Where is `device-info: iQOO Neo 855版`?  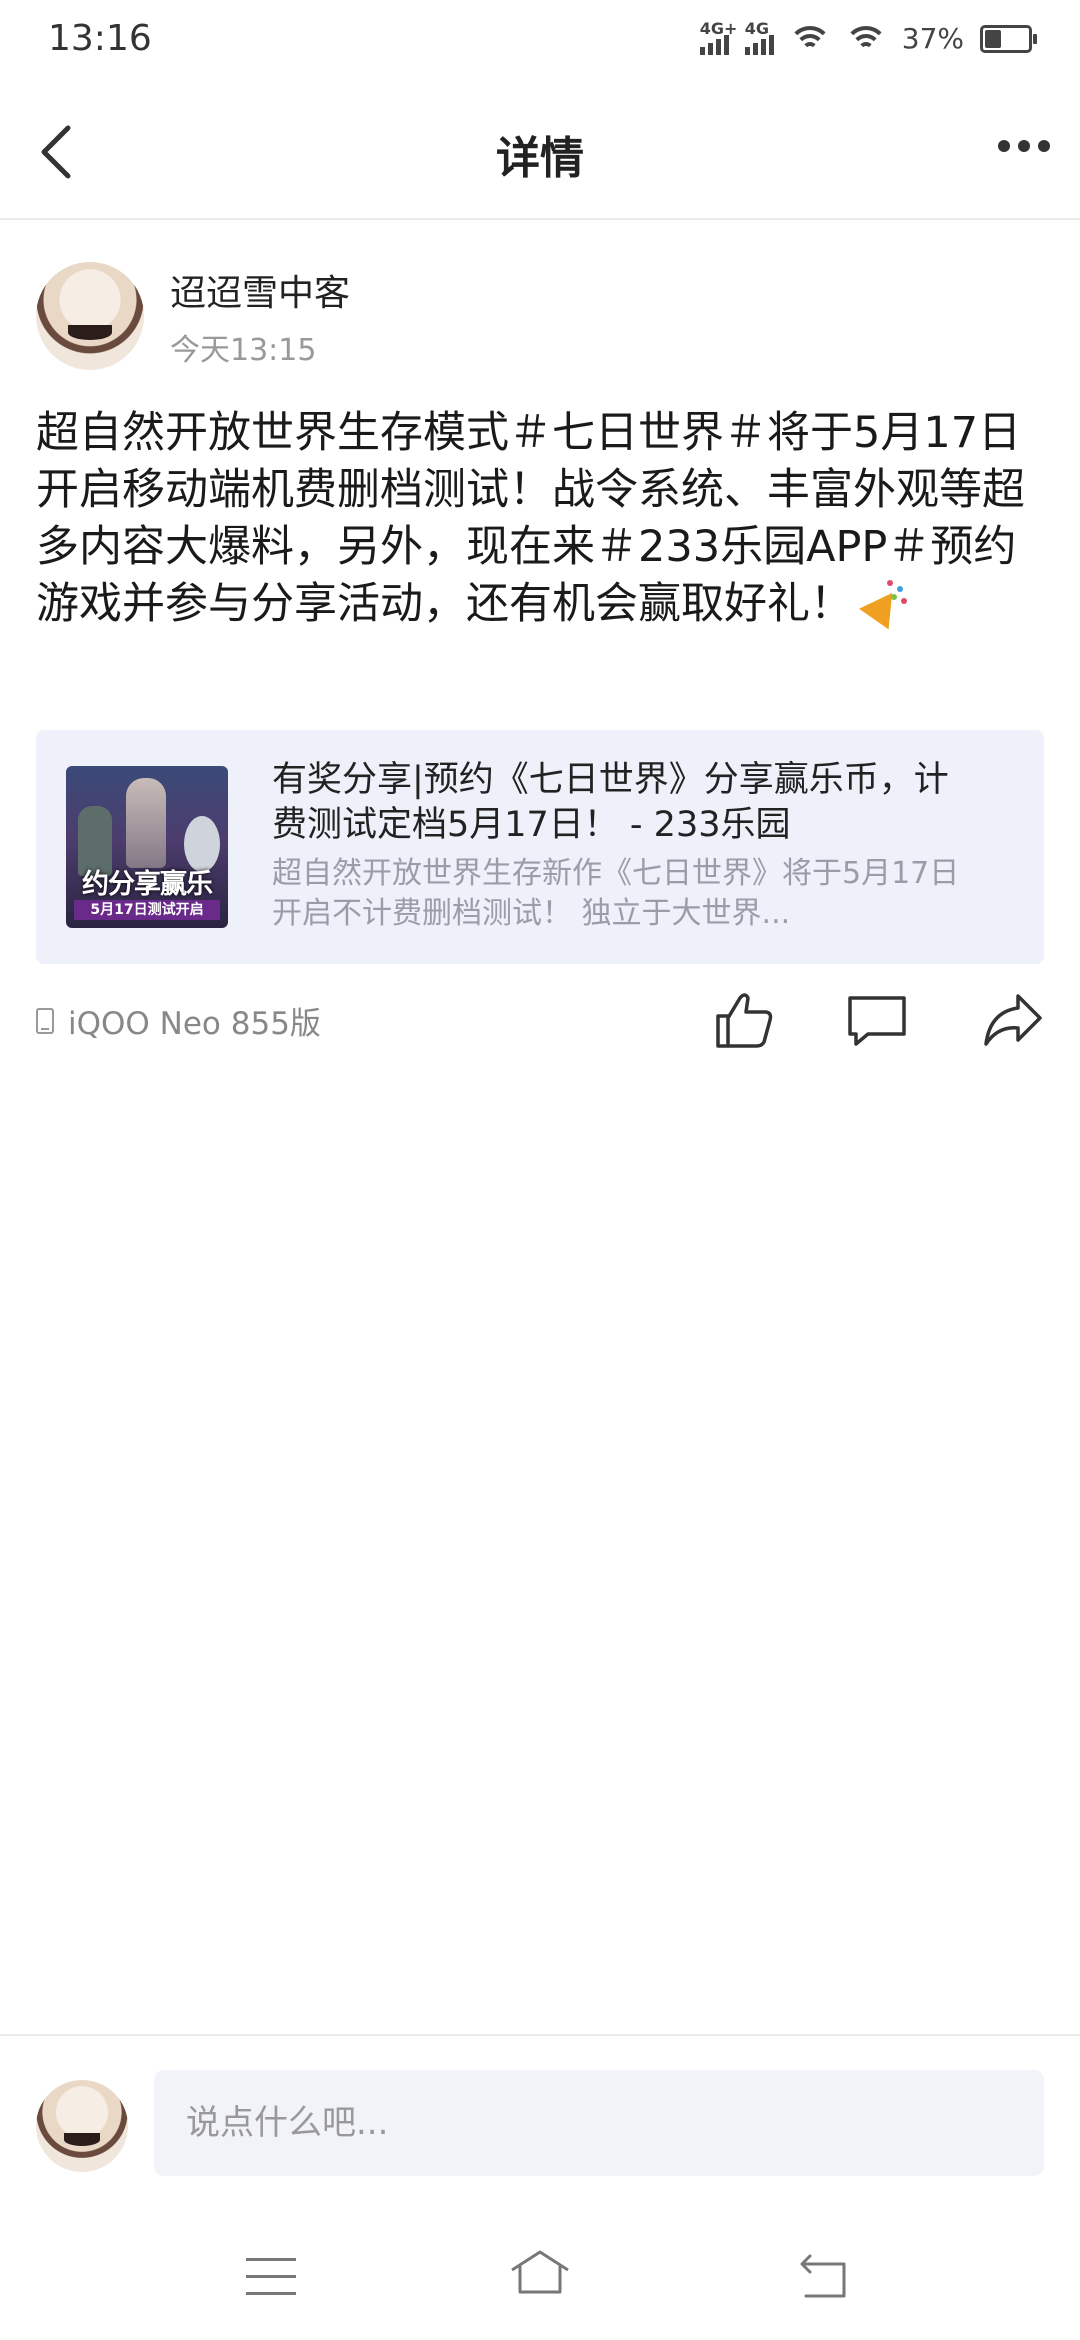 device-info: iQOO Neo 855版 is located at coordinates (178, 1020).